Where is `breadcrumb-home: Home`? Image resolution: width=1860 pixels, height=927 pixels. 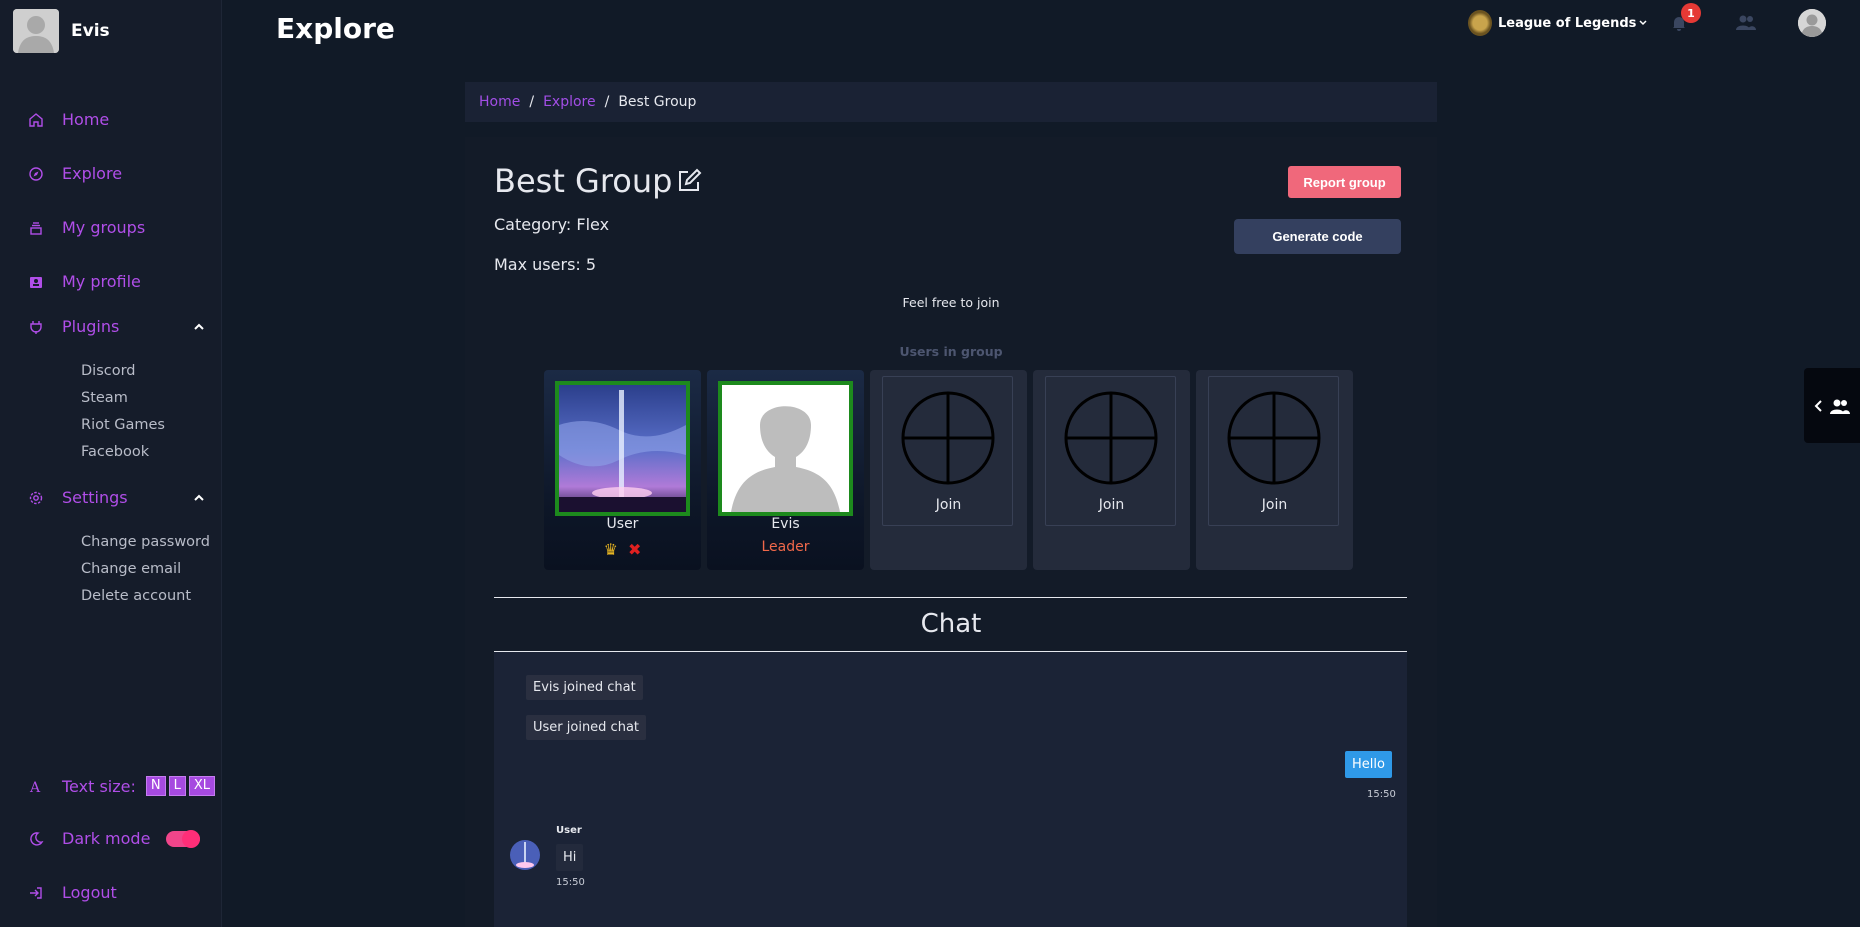 breadcrumb-home: Home is located at coordinates (499, 102).